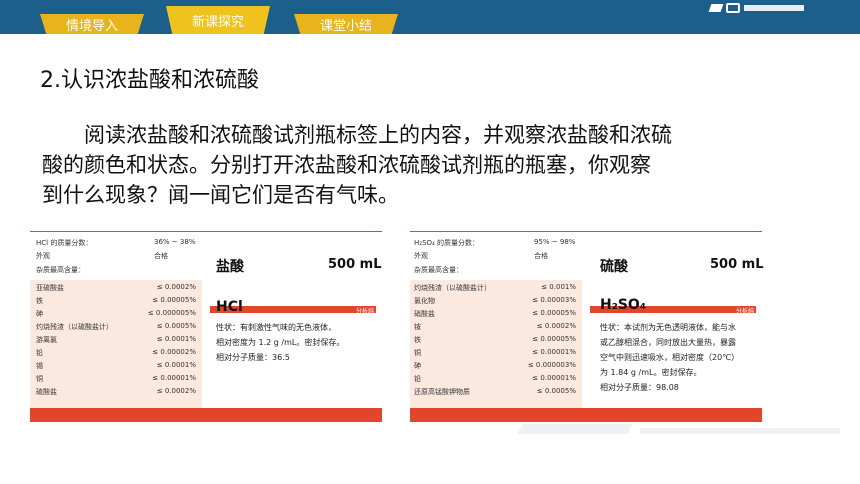  Describe the element at coordinates (46, 392) in the screenshot. I see `impurity-name: 硫酸盐` at that location.